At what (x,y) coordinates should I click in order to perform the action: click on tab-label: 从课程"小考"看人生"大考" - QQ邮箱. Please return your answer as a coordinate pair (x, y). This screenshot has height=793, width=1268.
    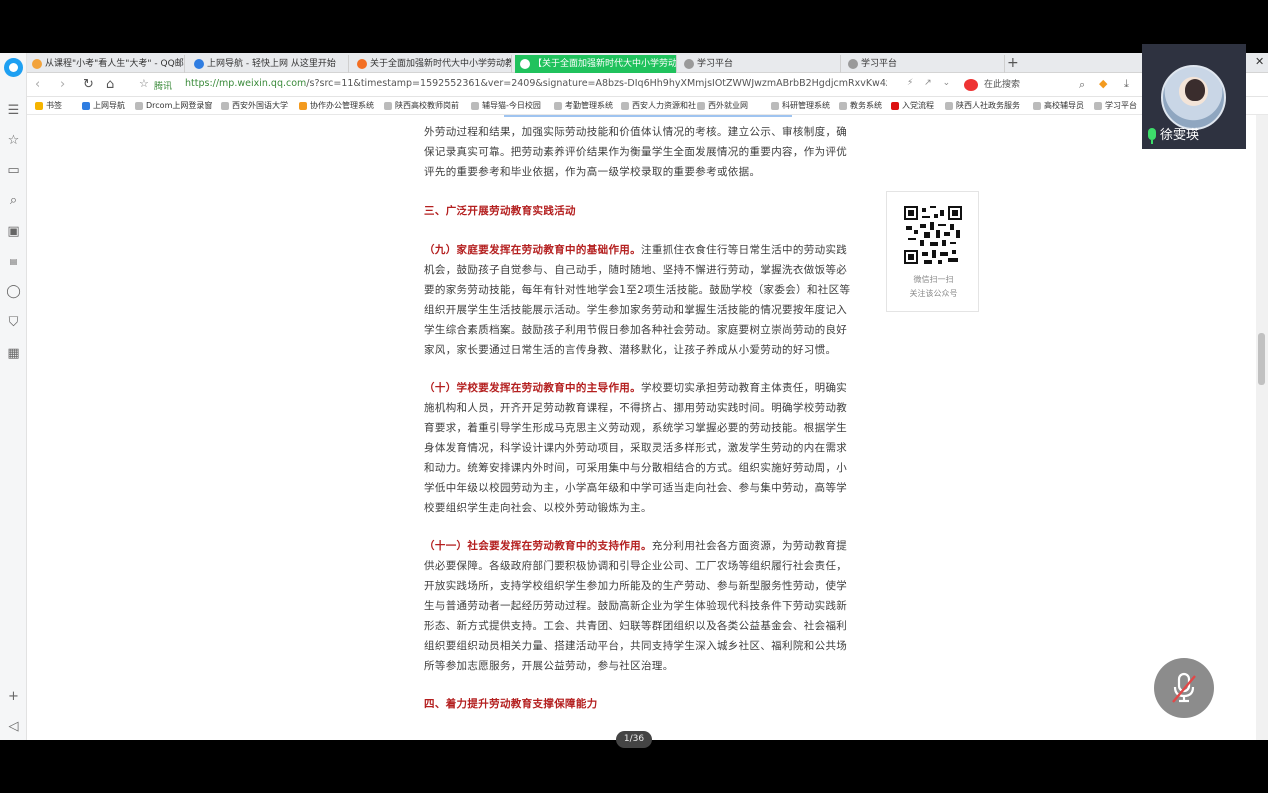
    Looking at the image, I should click on (115, 64).